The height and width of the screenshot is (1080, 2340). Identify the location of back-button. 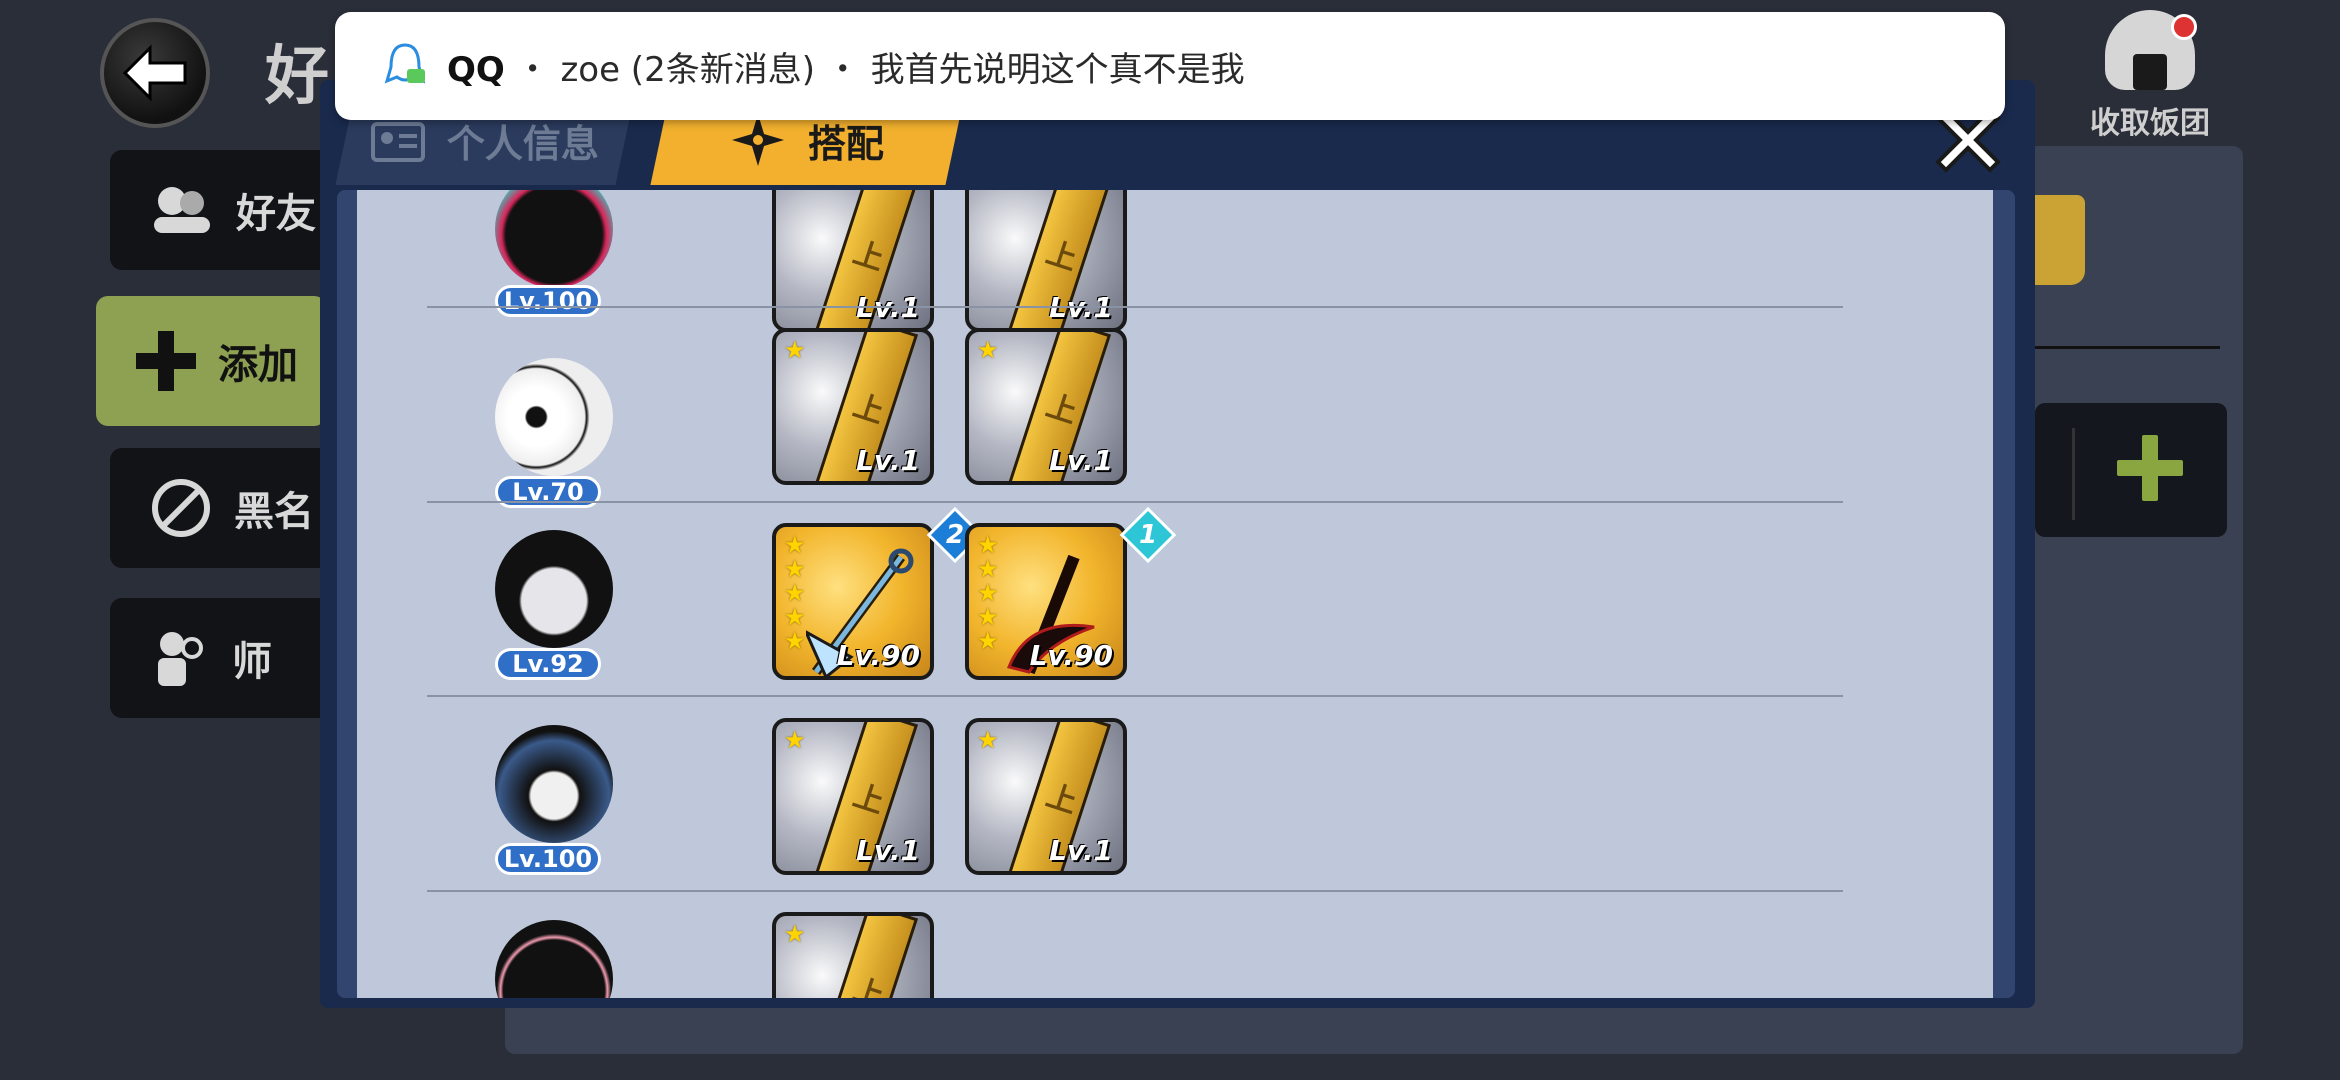
(155, 73).